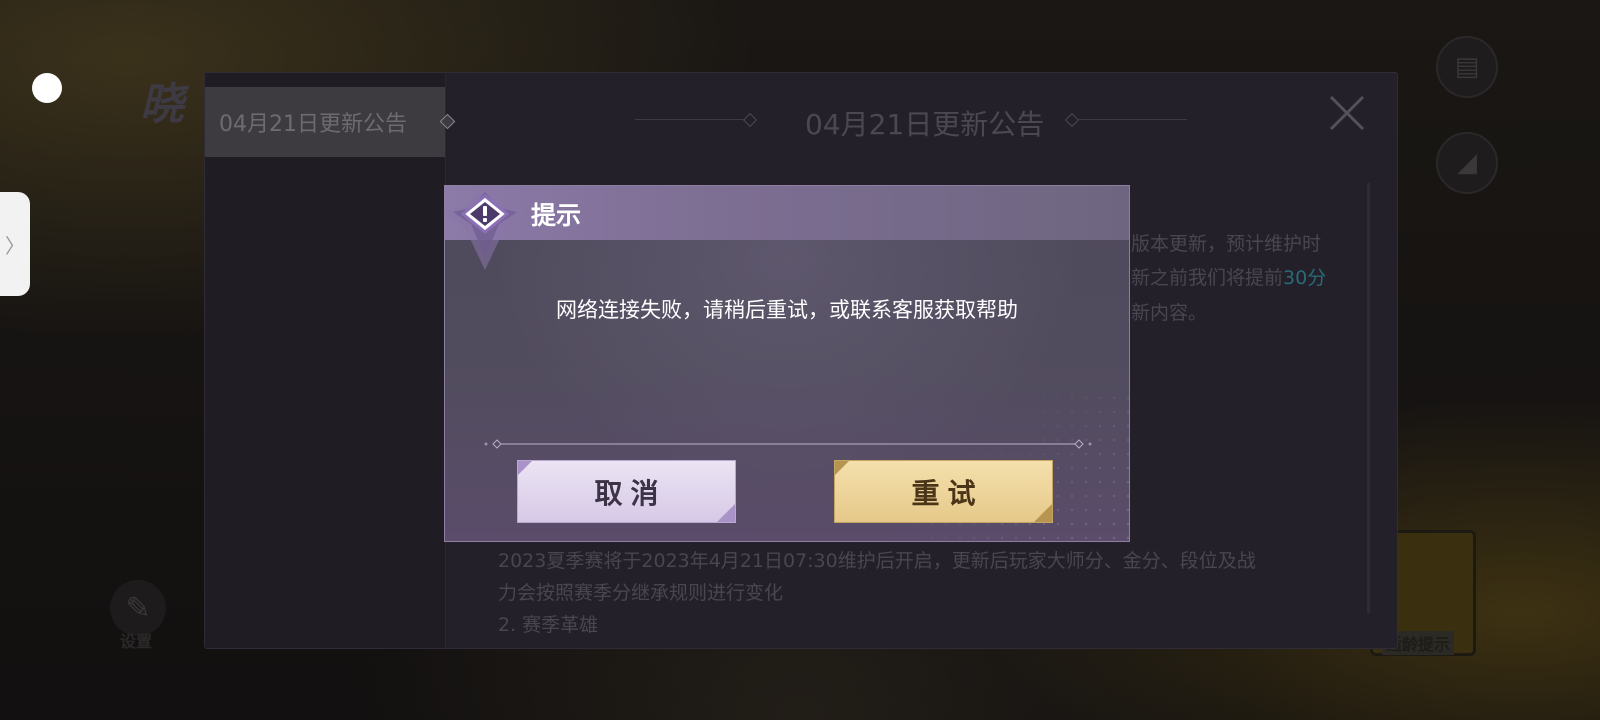  Describe the element at coordinates (641, 593) in the screenshot. I see `announcement-line: 力会按照赛季分继承规则进行变化` at that location.